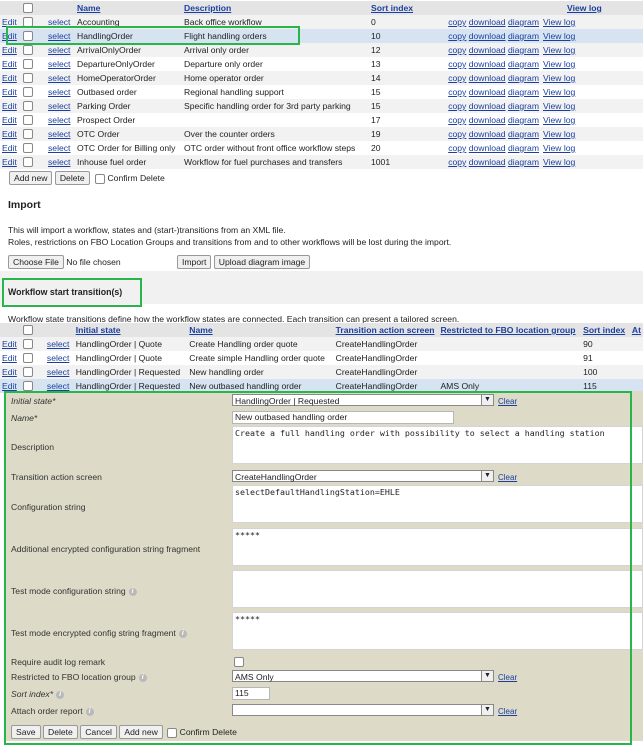 Image resolution: width=643 pixels, height=755 pixels. Describe the element at coordinates (363, 400) in the screenshot. I see `initial-state-select: HandlingOrder | Requested ▼` at that location.